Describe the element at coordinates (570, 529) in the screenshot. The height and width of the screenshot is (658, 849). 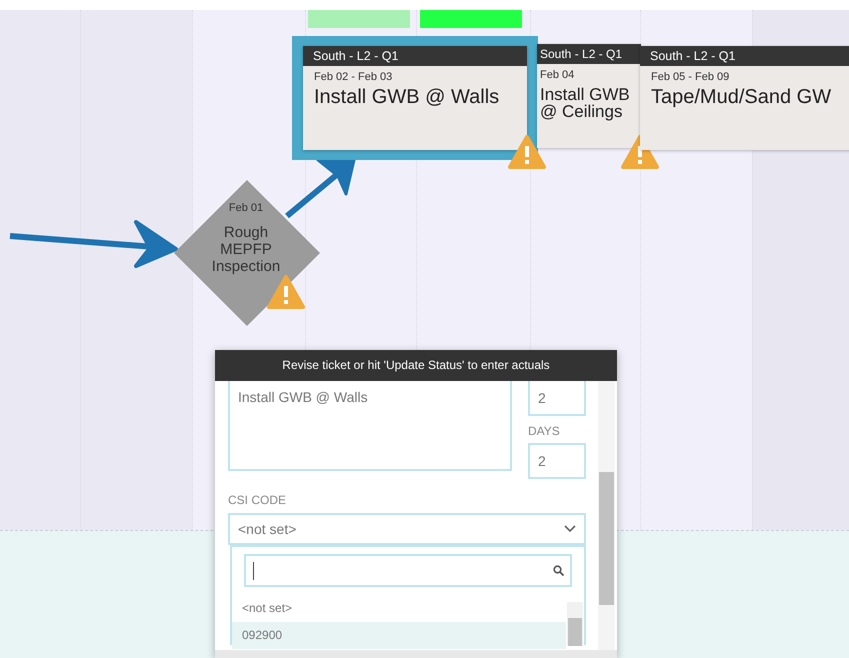
I see `chevron-down-icon` at that location.